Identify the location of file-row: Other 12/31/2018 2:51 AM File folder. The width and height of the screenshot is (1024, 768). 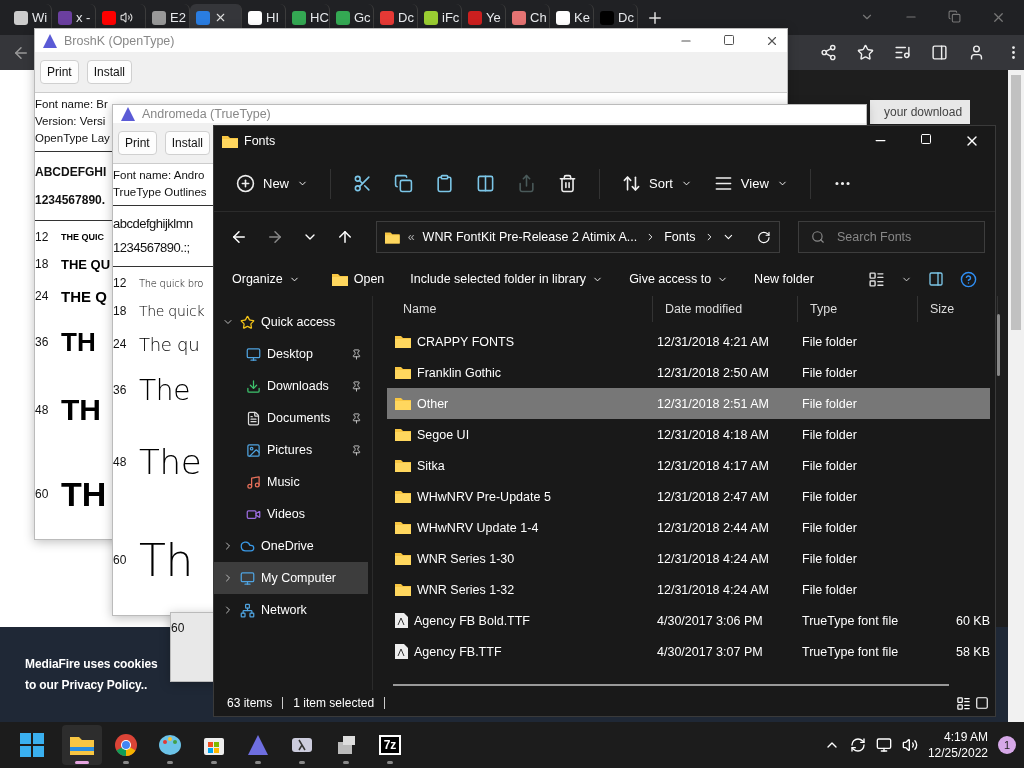
(688, 403).